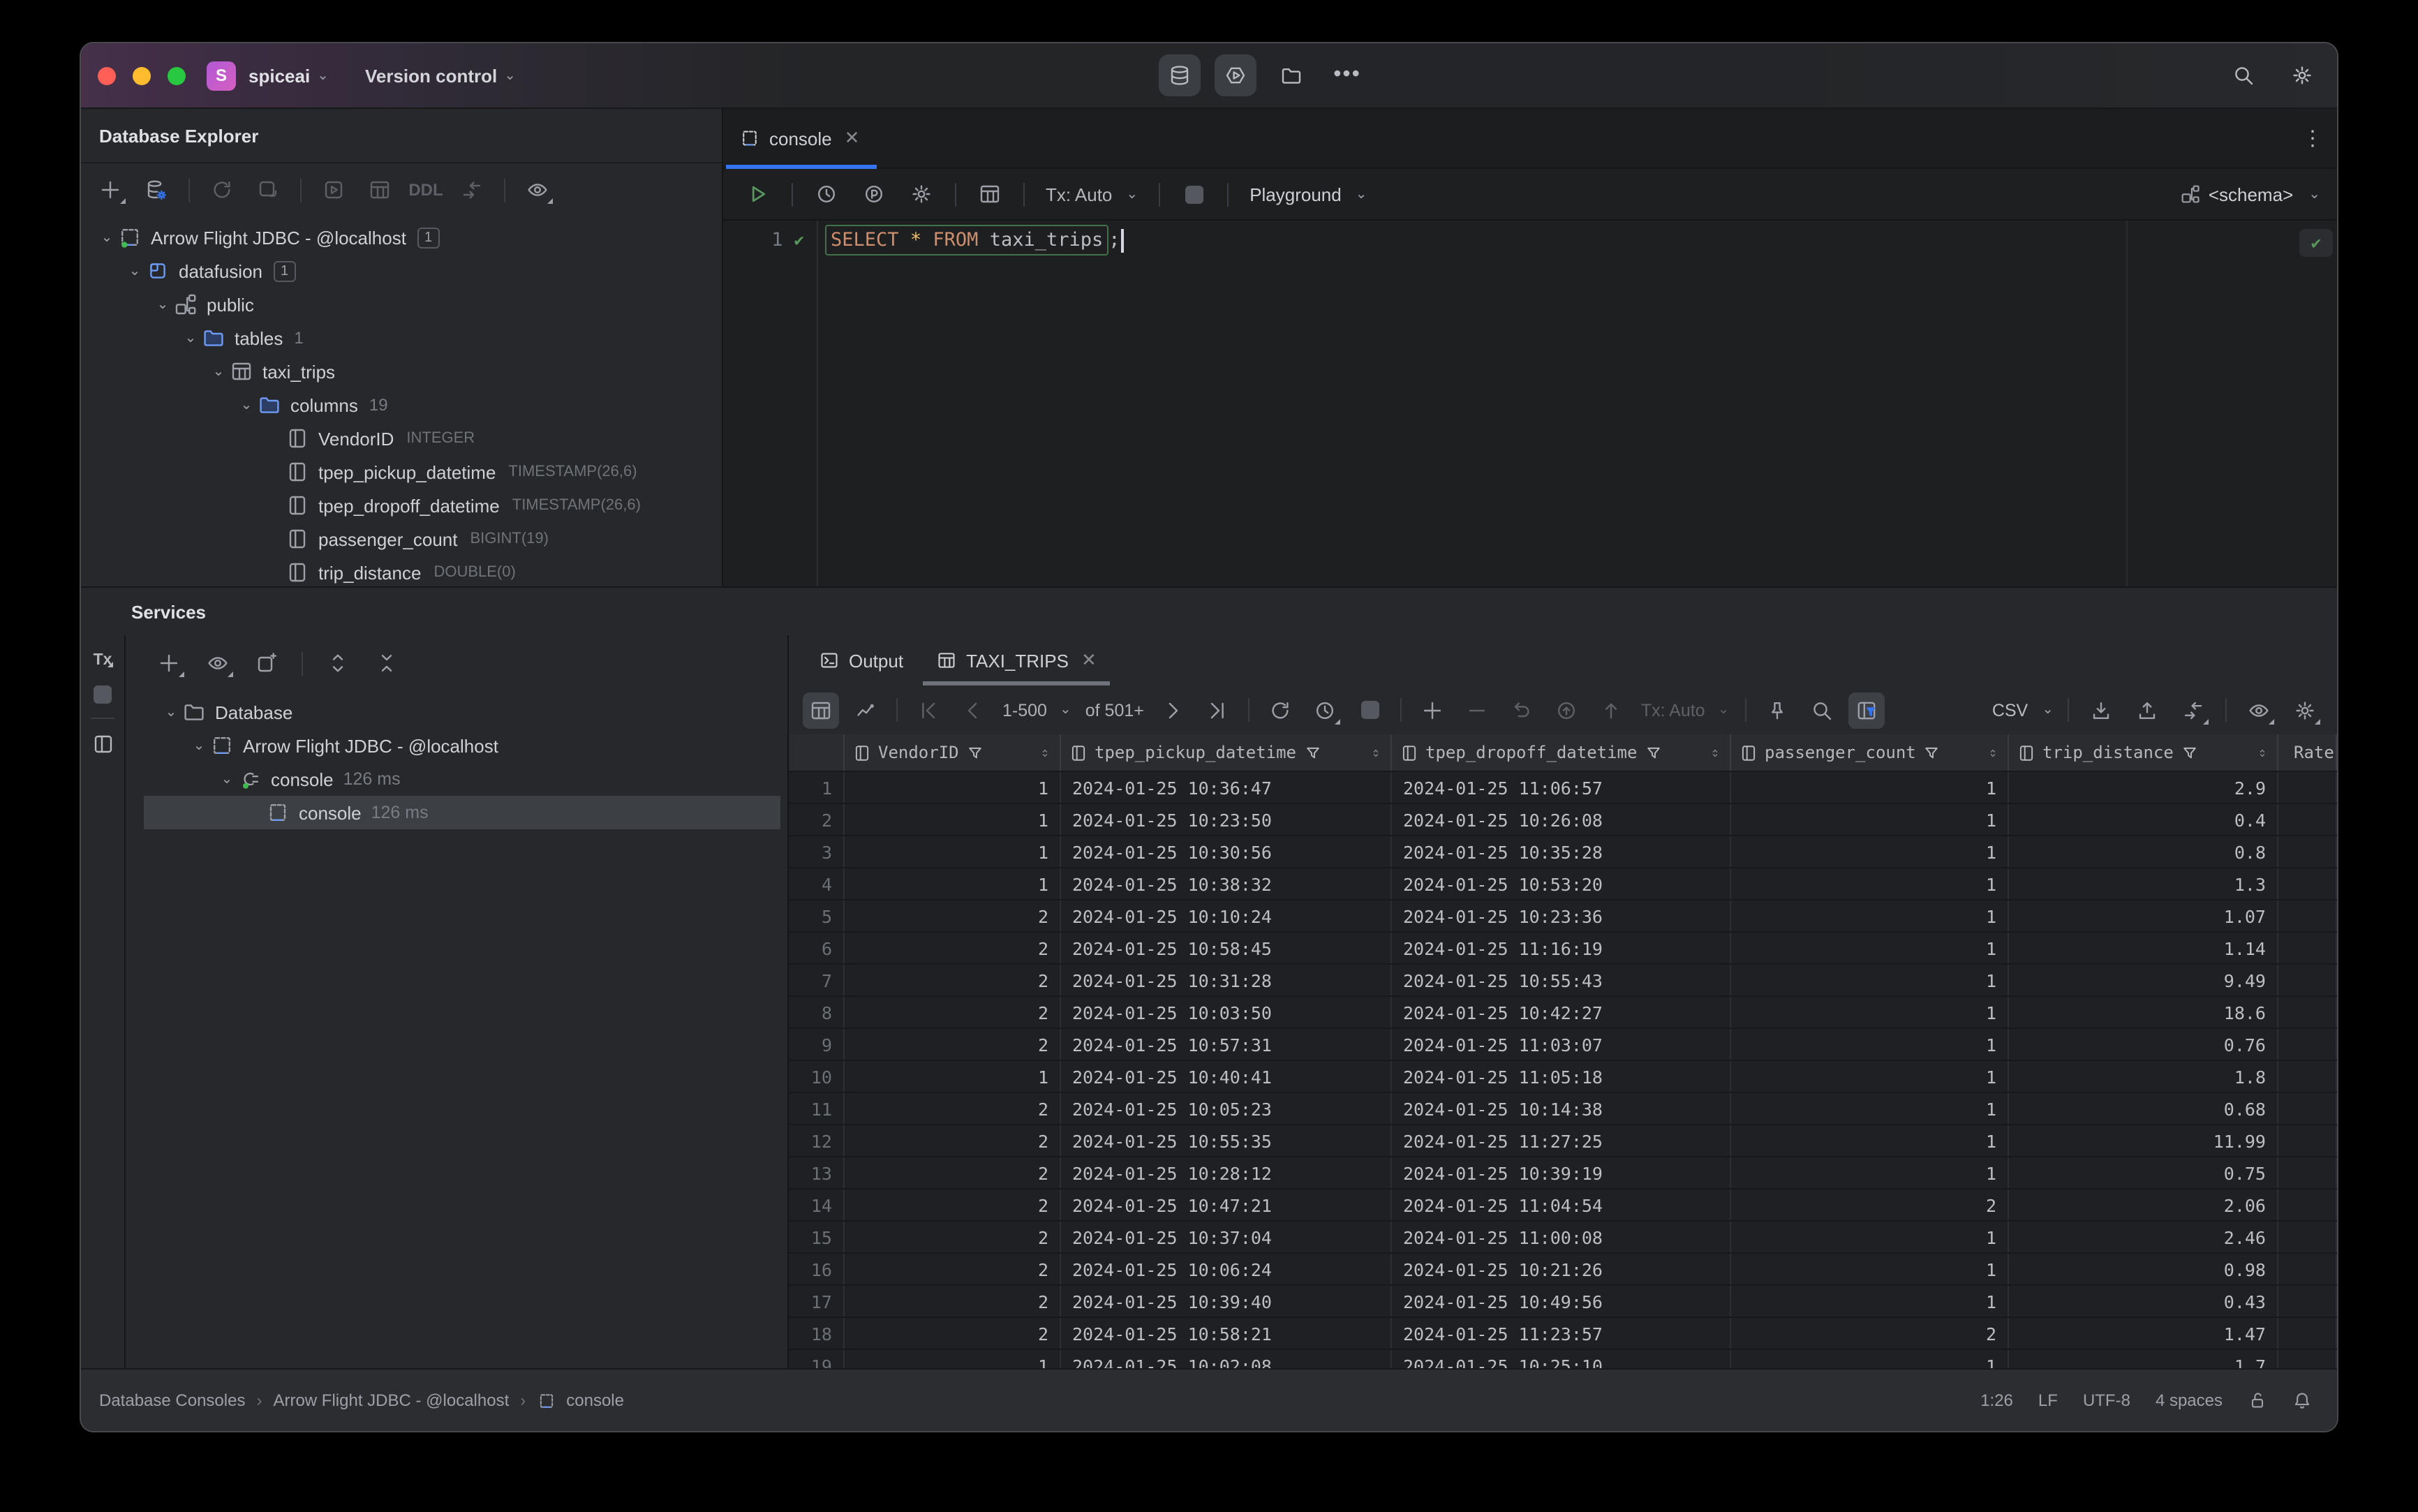 Image resolution: width=2418 pixels, height=1512 pixels. I want to click on table-cell: 2024-01-25 10:58:45, so click(1226, 948).